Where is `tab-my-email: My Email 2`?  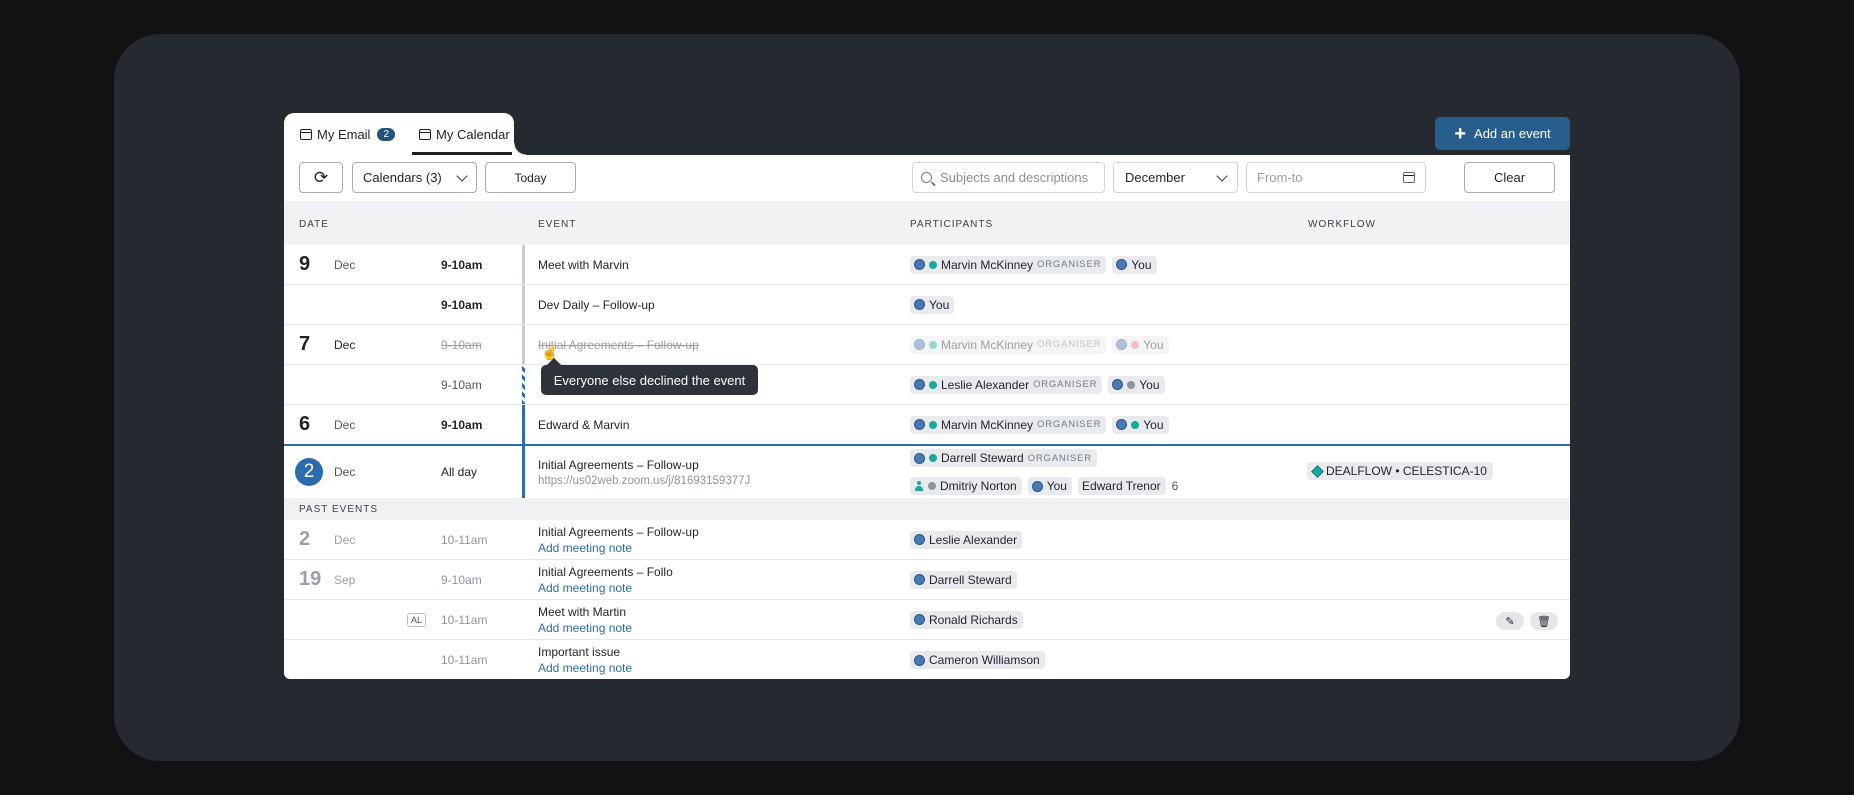
tab-my-email: My Email 2 is located at coordinates (343, 134).